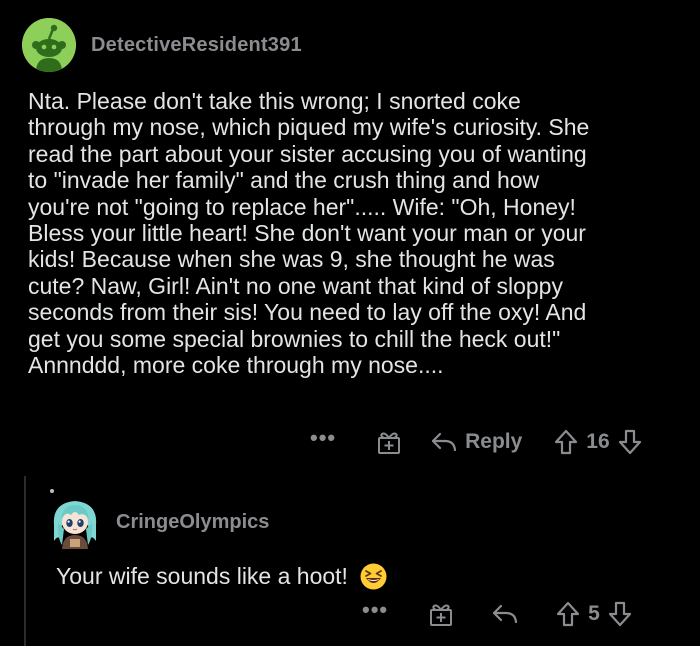 The width and height of the screenshot is (700, 646). I want to click on reply-label: Reply, so click(494, 441).